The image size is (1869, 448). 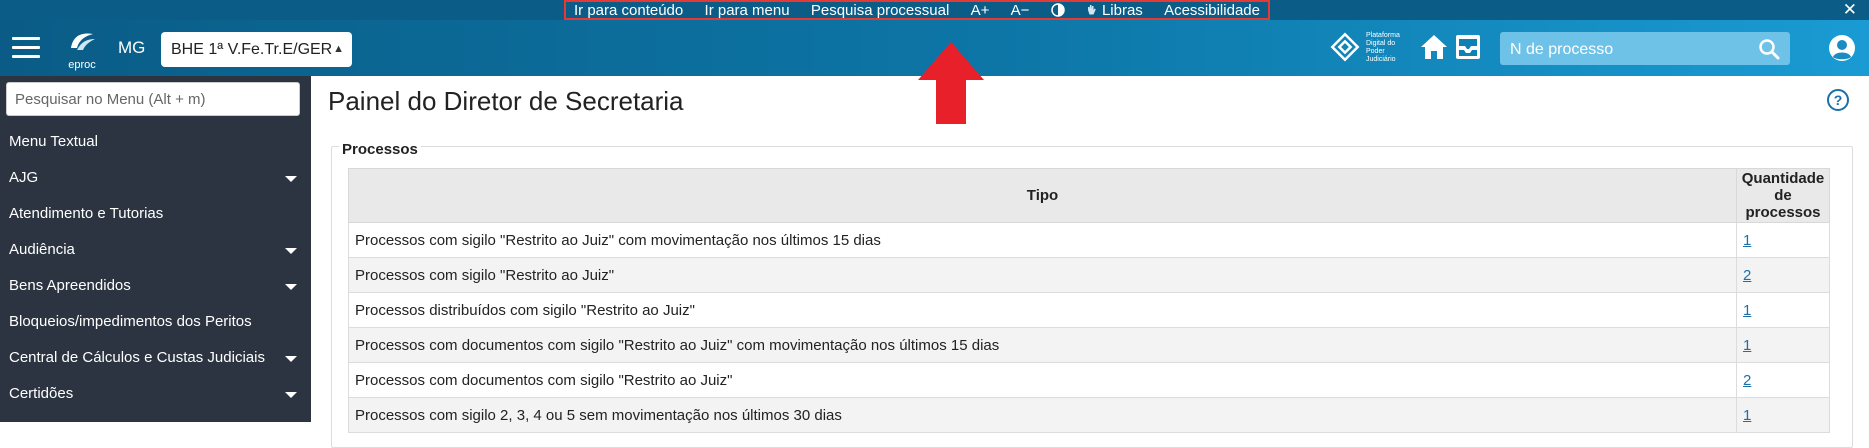 What do you see at coordinates (137, 357) in the screenshot?
I see `sidebar-item-label: Central de Cálculos e Custas Judiciais` at bounding box center [137, 357].